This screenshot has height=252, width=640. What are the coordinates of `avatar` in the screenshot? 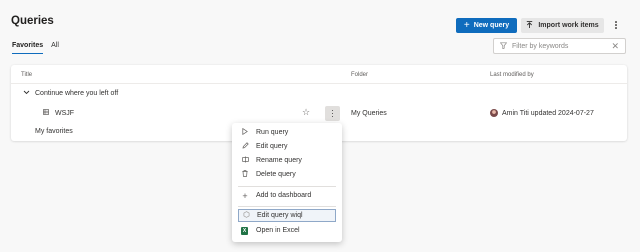 It's located at (494, 113).